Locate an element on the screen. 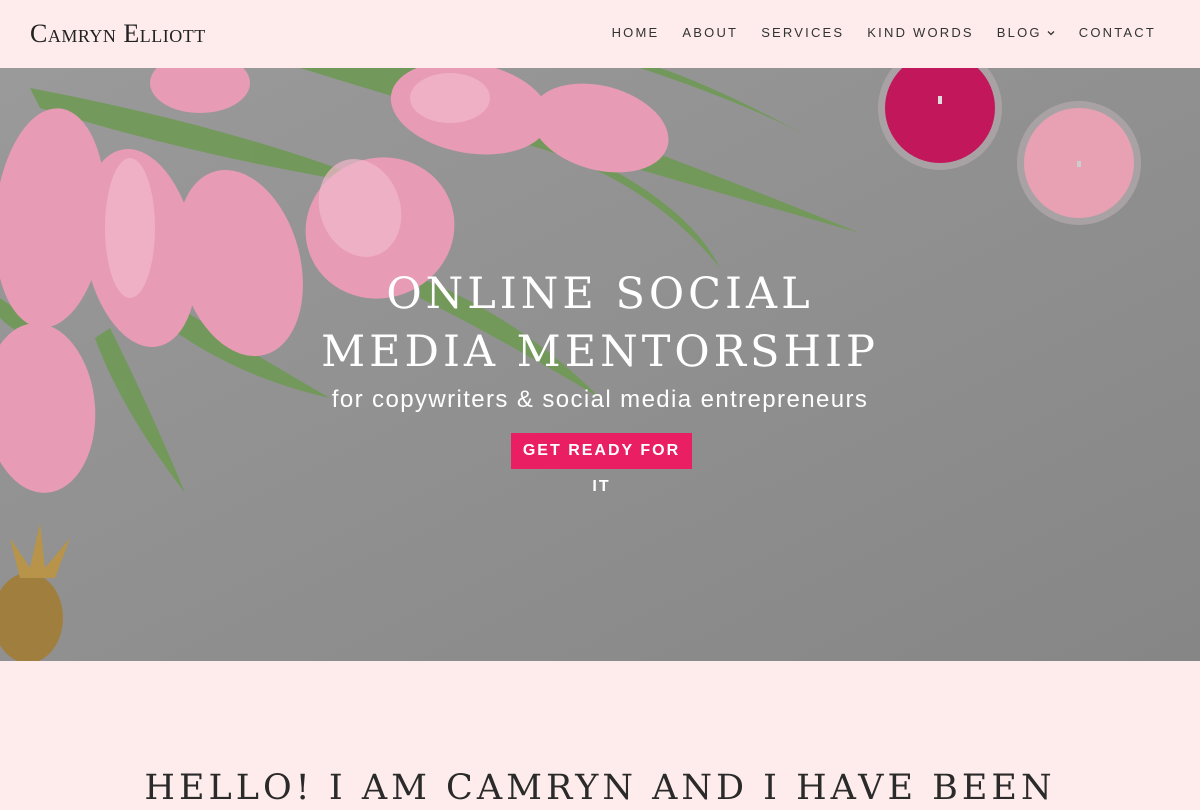  nav-label: CONTACT is located at coordinates (1117, 32).